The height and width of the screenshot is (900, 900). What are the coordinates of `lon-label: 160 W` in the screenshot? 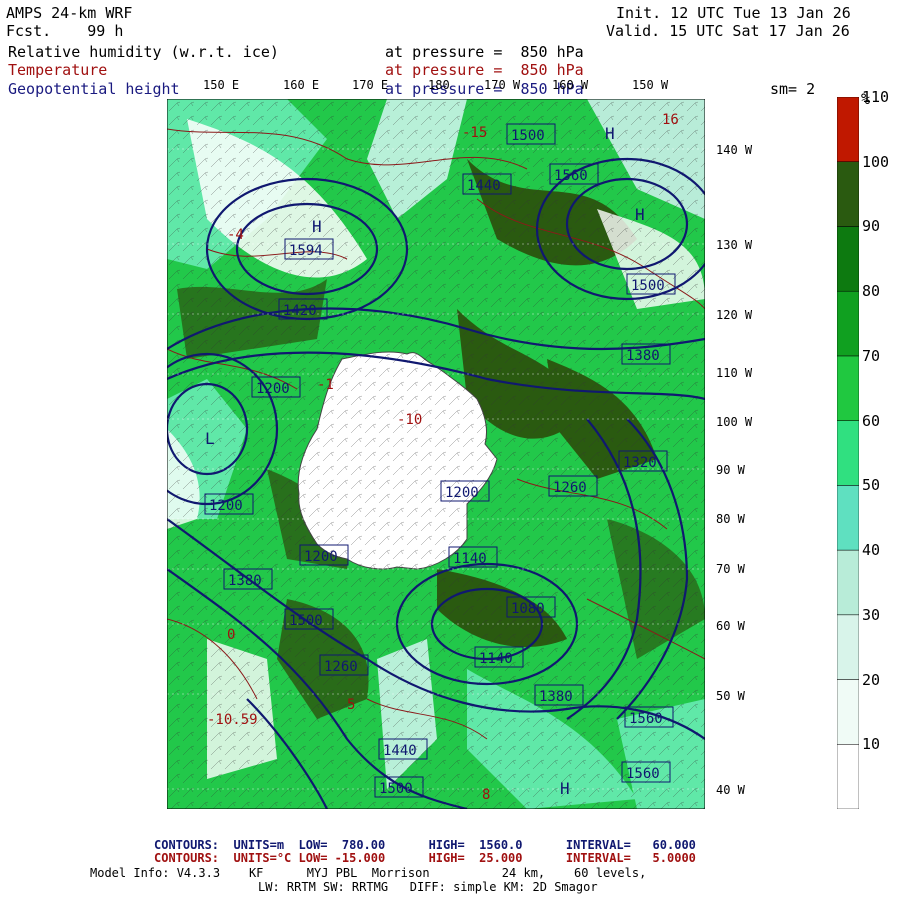 It's located at (570, 85).